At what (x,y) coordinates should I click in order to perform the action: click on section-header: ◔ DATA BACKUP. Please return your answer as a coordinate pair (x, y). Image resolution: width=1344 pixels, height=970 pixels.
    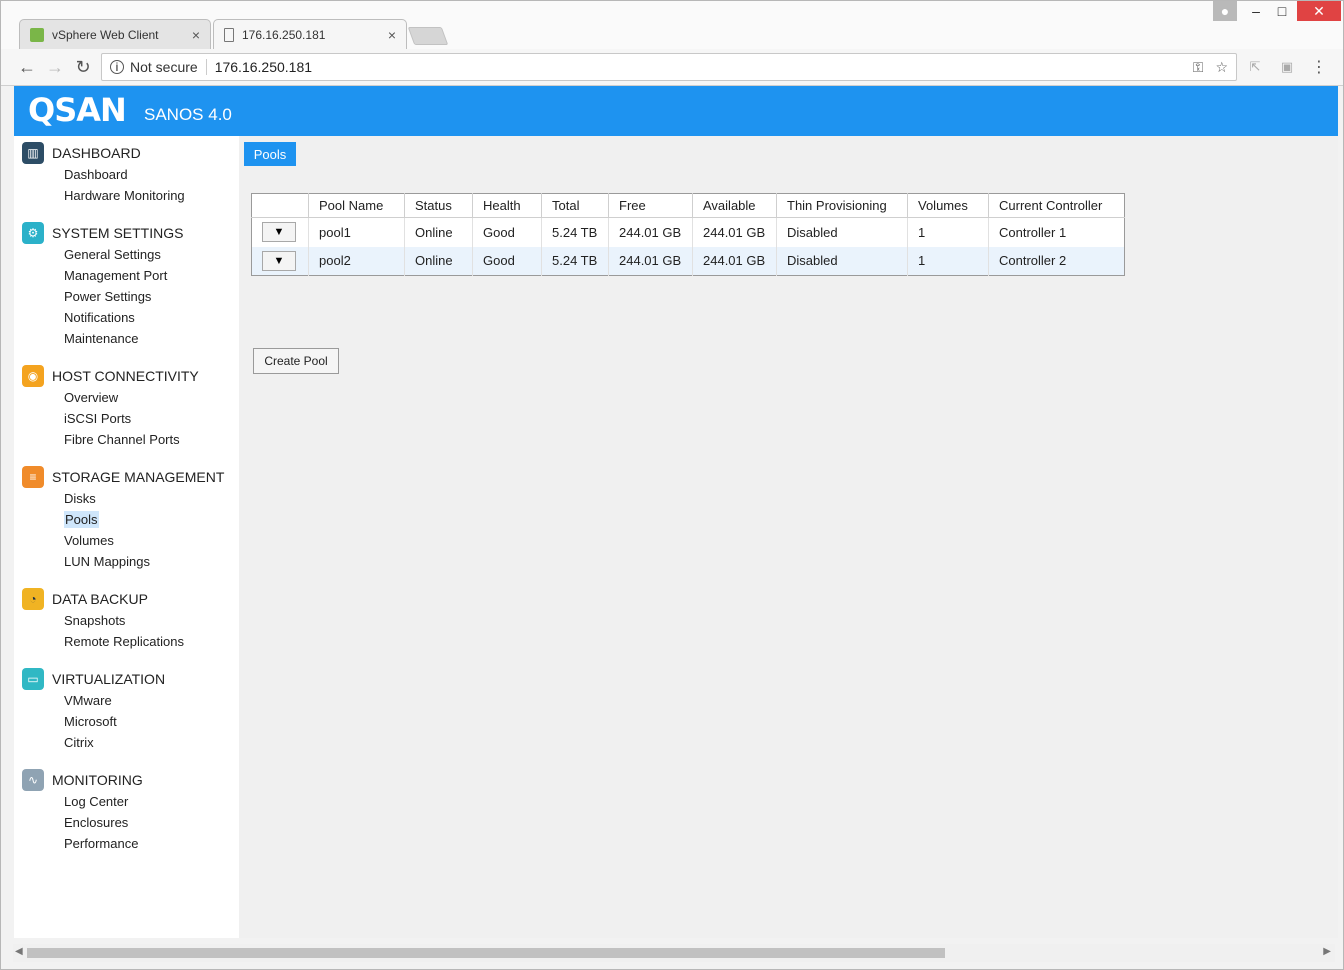
    Looking at the image, I should click on (126, 599).